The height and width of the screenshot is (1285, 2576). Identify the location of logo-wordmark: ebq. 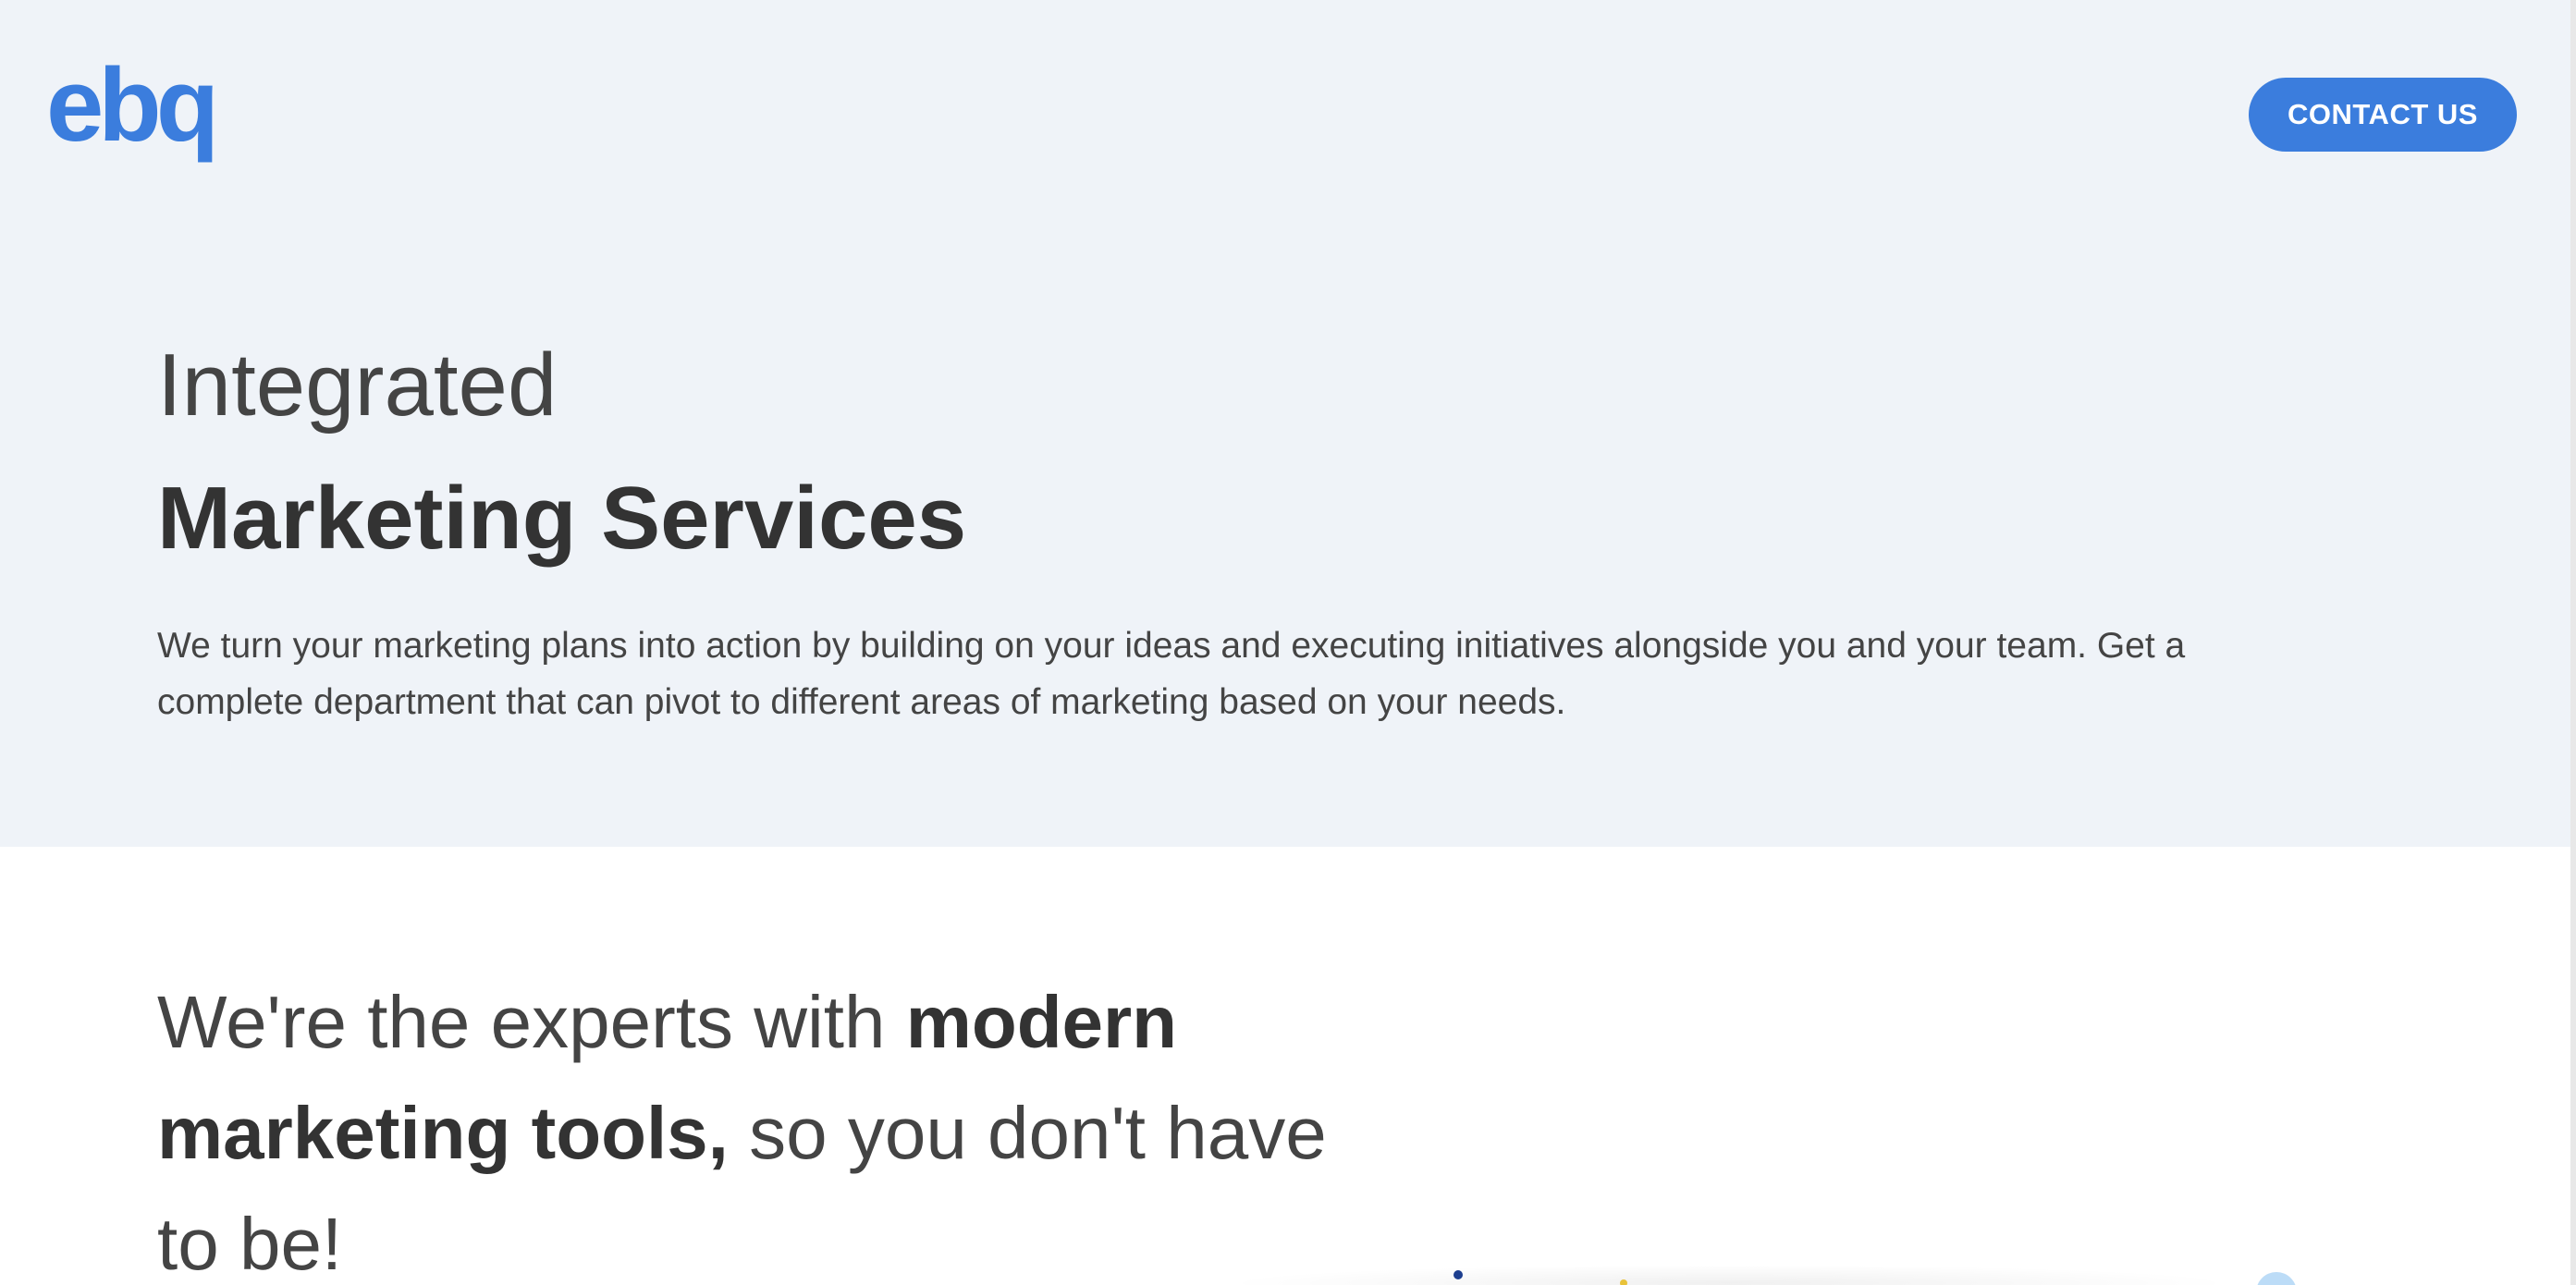
(130, 109).